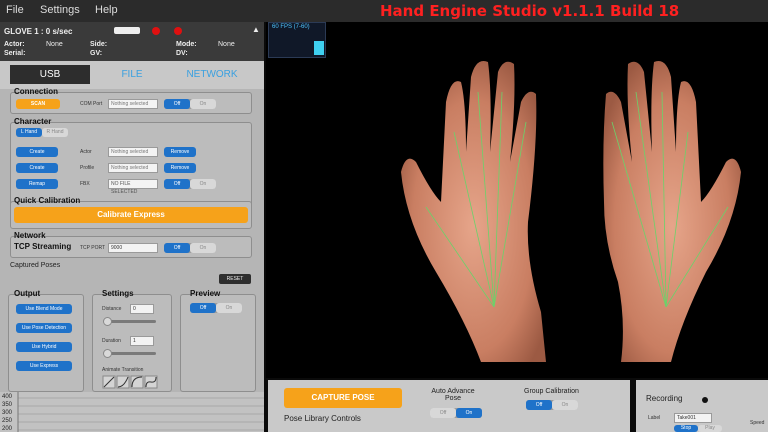  What do you see at coordinates (93, 248) in the screenshot?
I see `tcp-port-label: TCP PORT` at bounding box center [93, 248].